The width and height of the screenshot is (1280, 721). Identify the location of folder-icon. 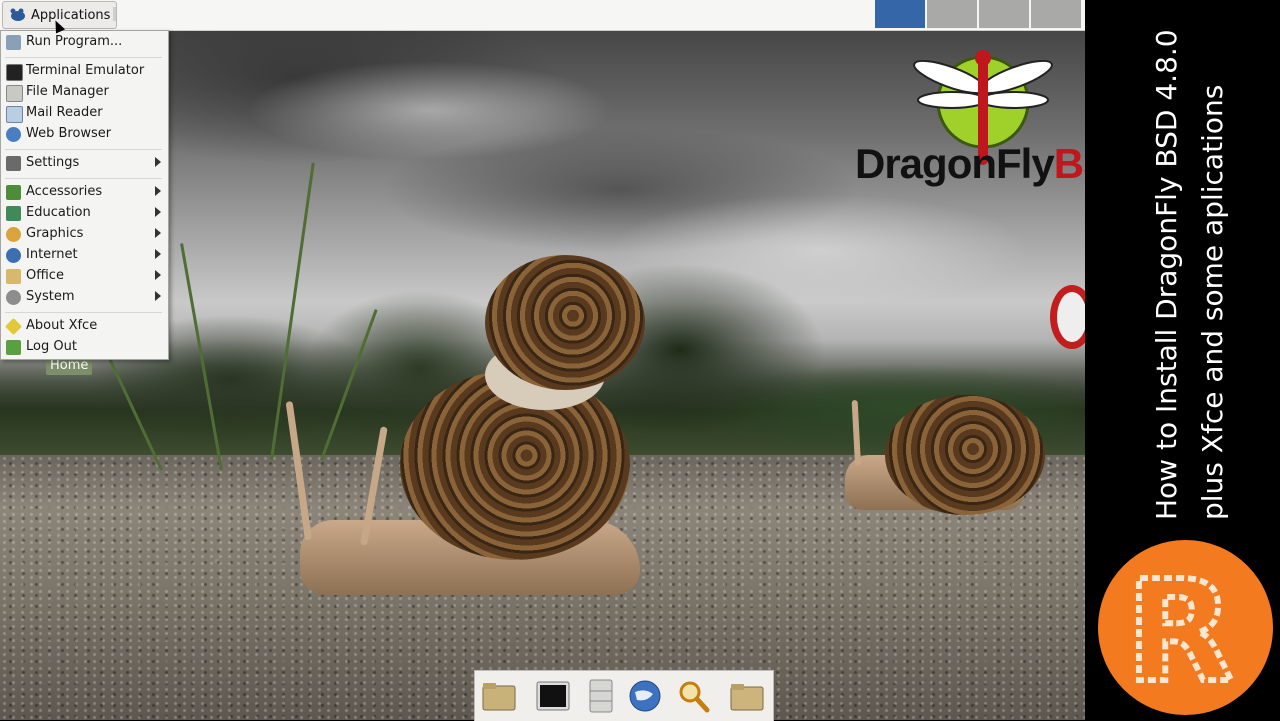
(747, 696).